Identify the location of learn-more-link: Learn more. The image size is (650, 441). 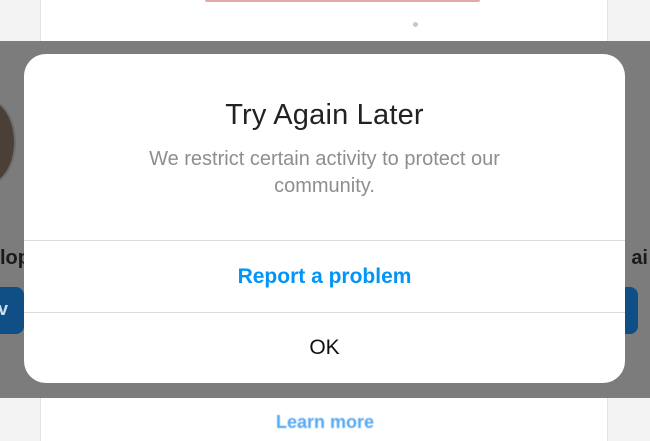
(325, 422).